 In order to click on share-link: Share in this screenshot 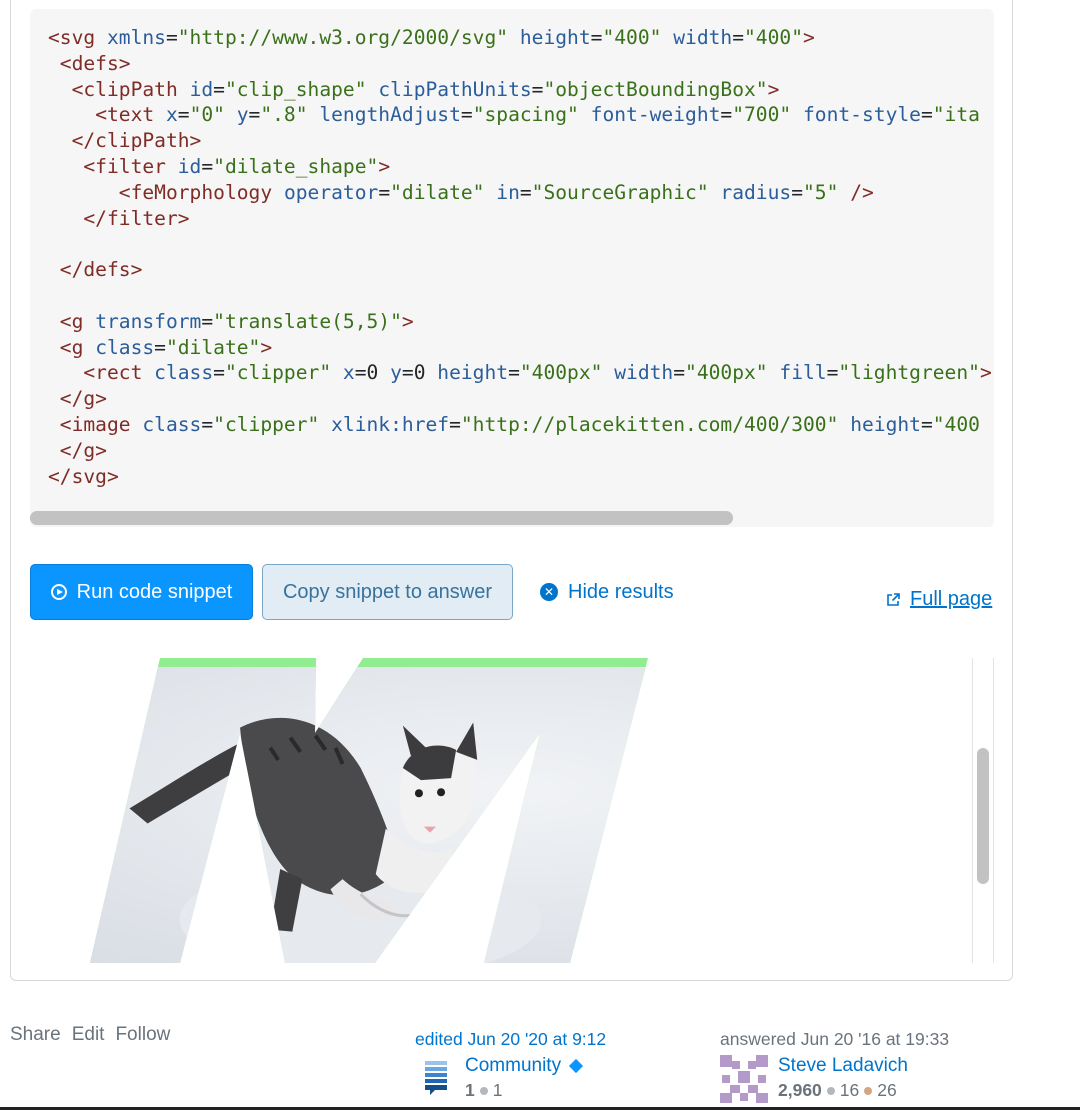, I will do `click(35, 1035)`.